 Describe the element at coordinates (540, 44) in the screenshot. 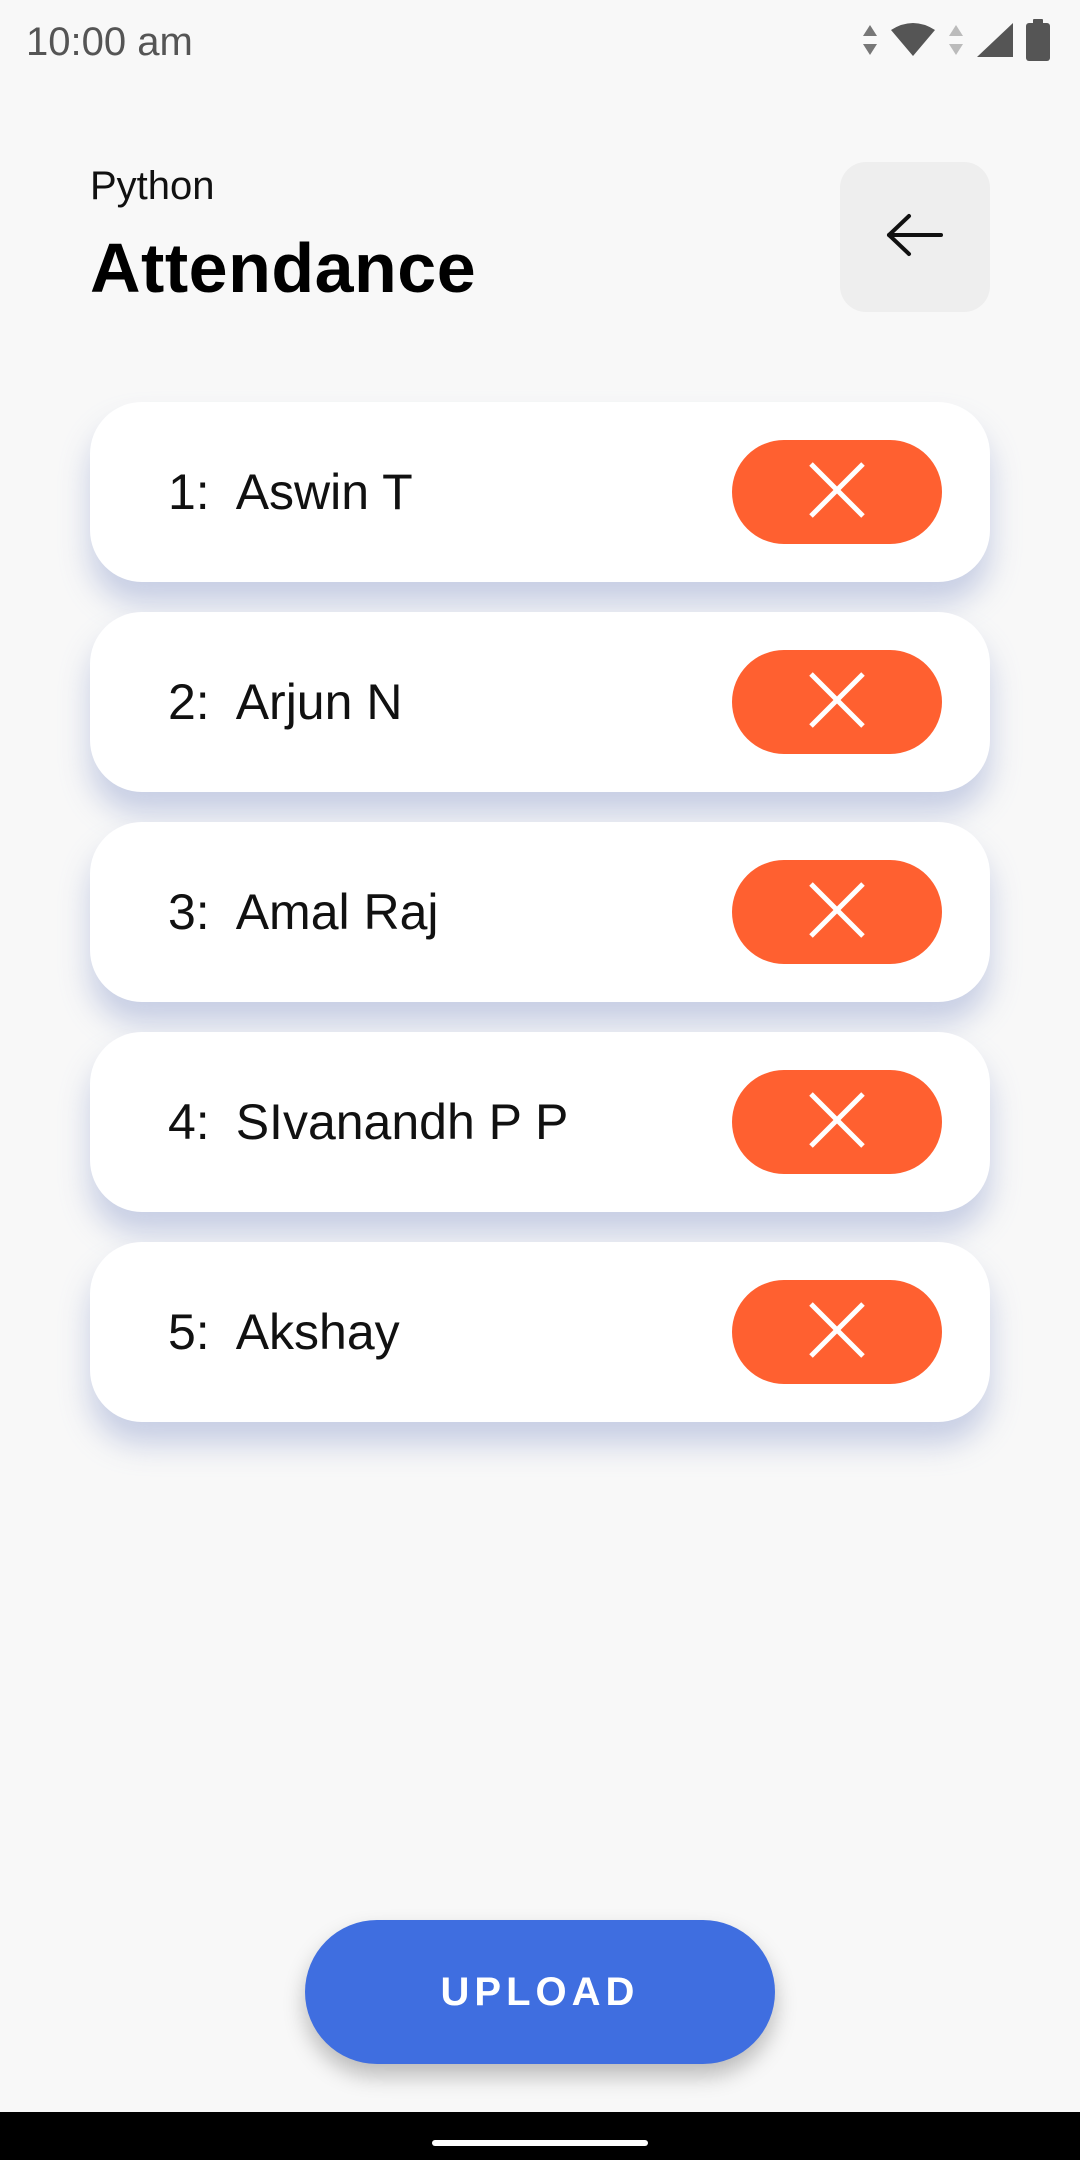

I see `status-bar: 10:00 am` at that location.